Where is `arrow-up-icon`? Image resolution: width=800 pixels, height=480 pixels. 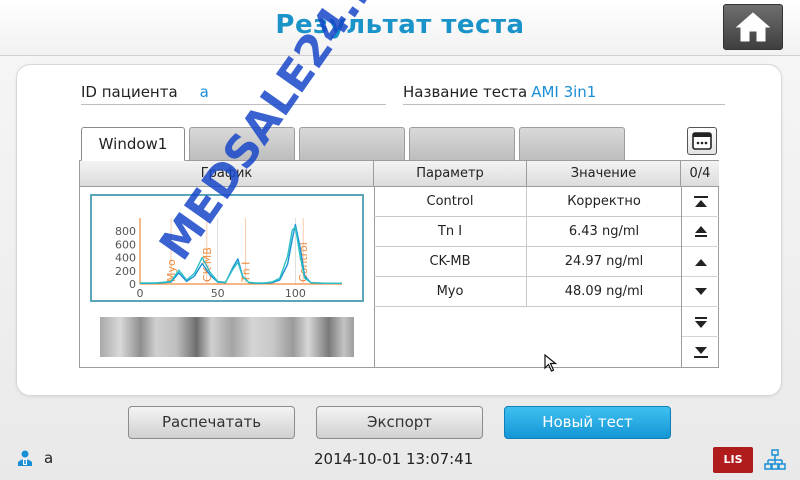
arrow-up-icon is located at coordinates (700, 262).